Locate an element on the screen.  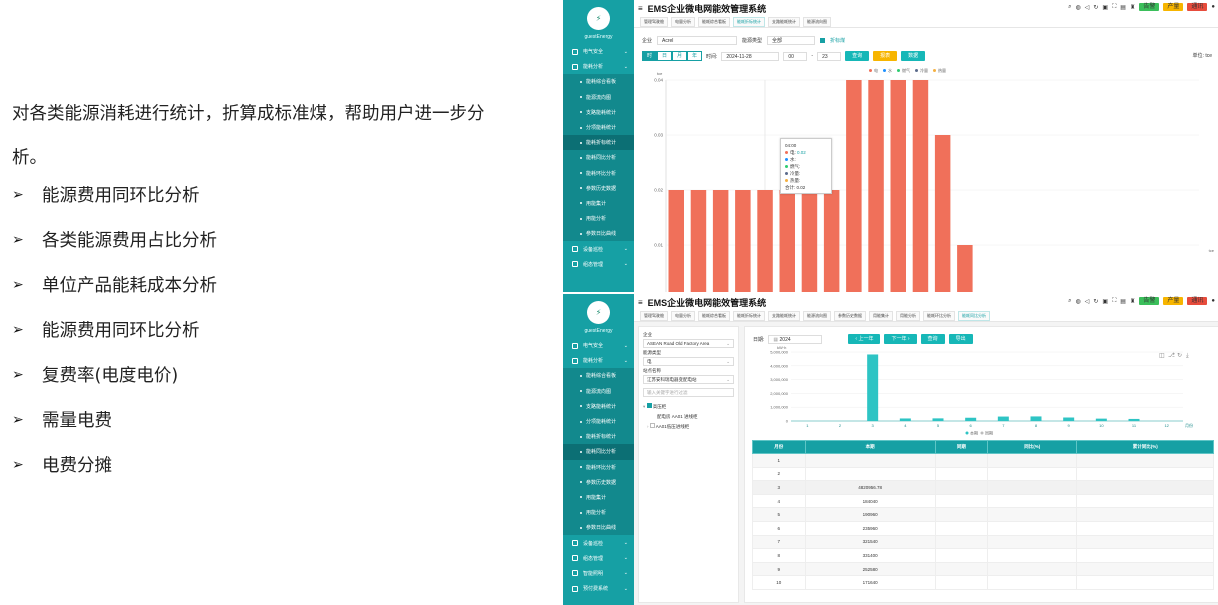
sound-icon: ◁ is located at coordinates (1087, 301).